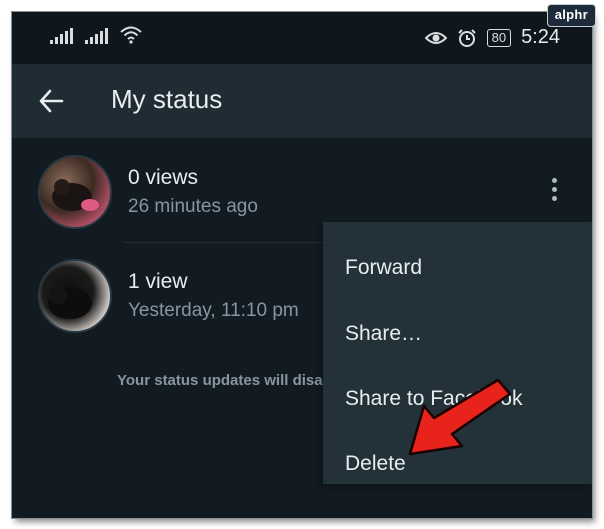  I want to click on arrow-left-icon, so click(51, 101).